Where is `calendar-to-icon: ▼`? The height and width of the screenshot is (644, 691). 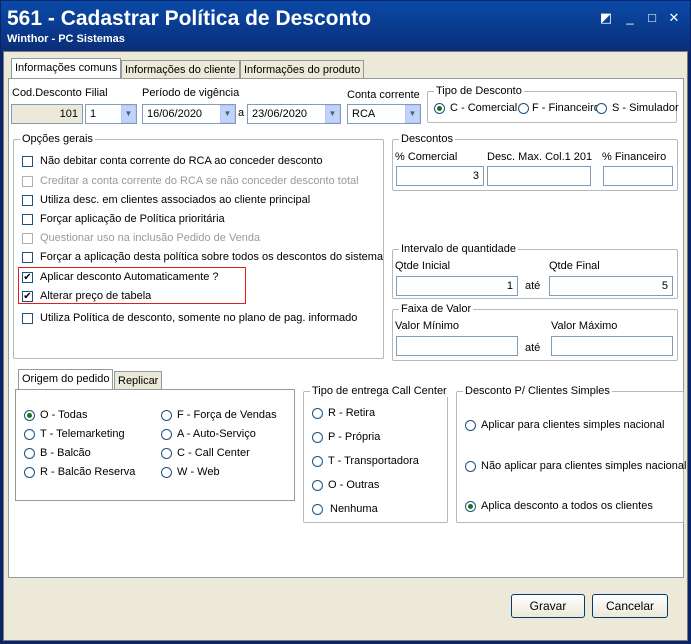 calendar-to-icon: ▼ is located at coordinates (332, 114).